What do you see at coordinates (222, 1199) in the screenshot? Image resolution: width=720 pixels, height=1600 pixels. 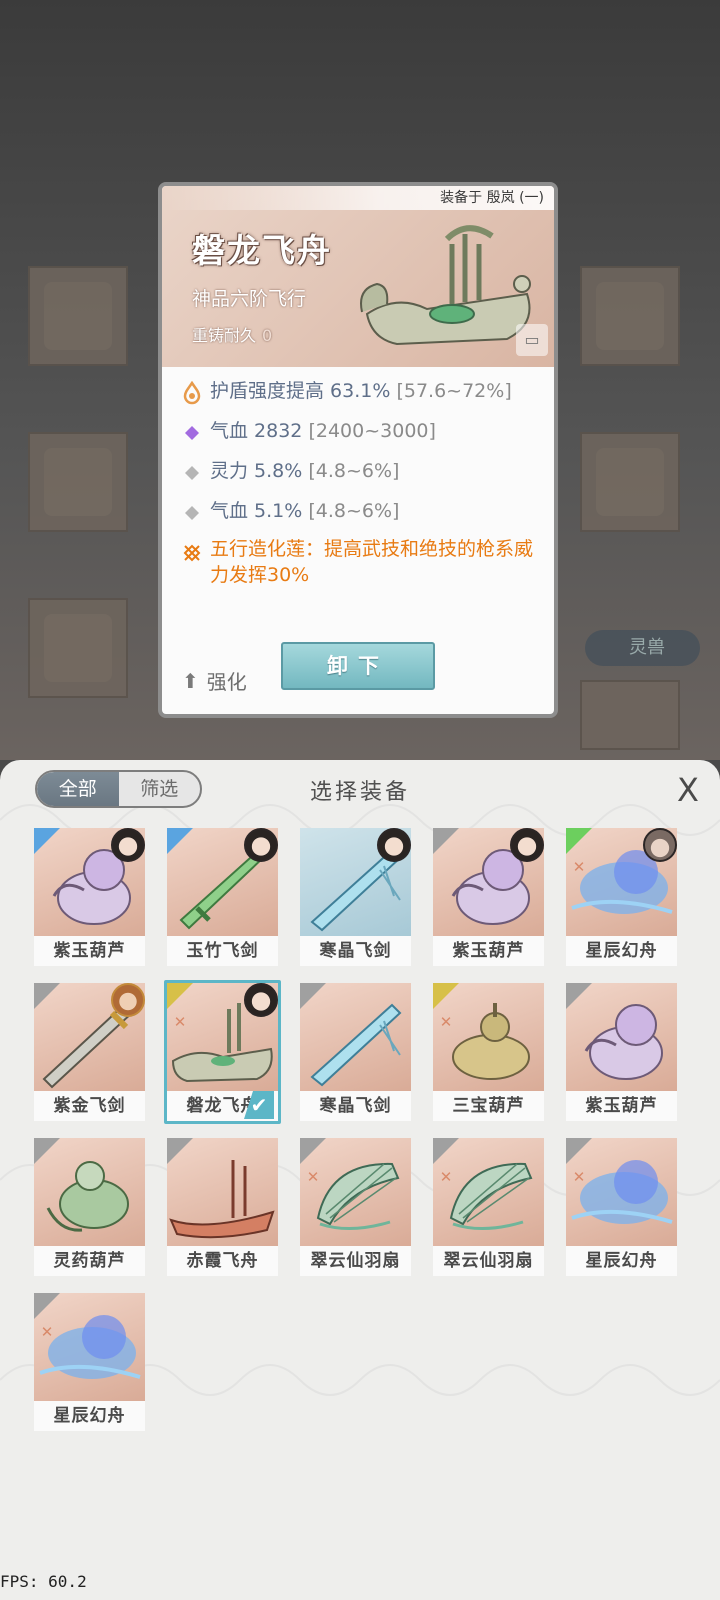 I see `boat-red-artwork` at bounding box center [222, 1199].